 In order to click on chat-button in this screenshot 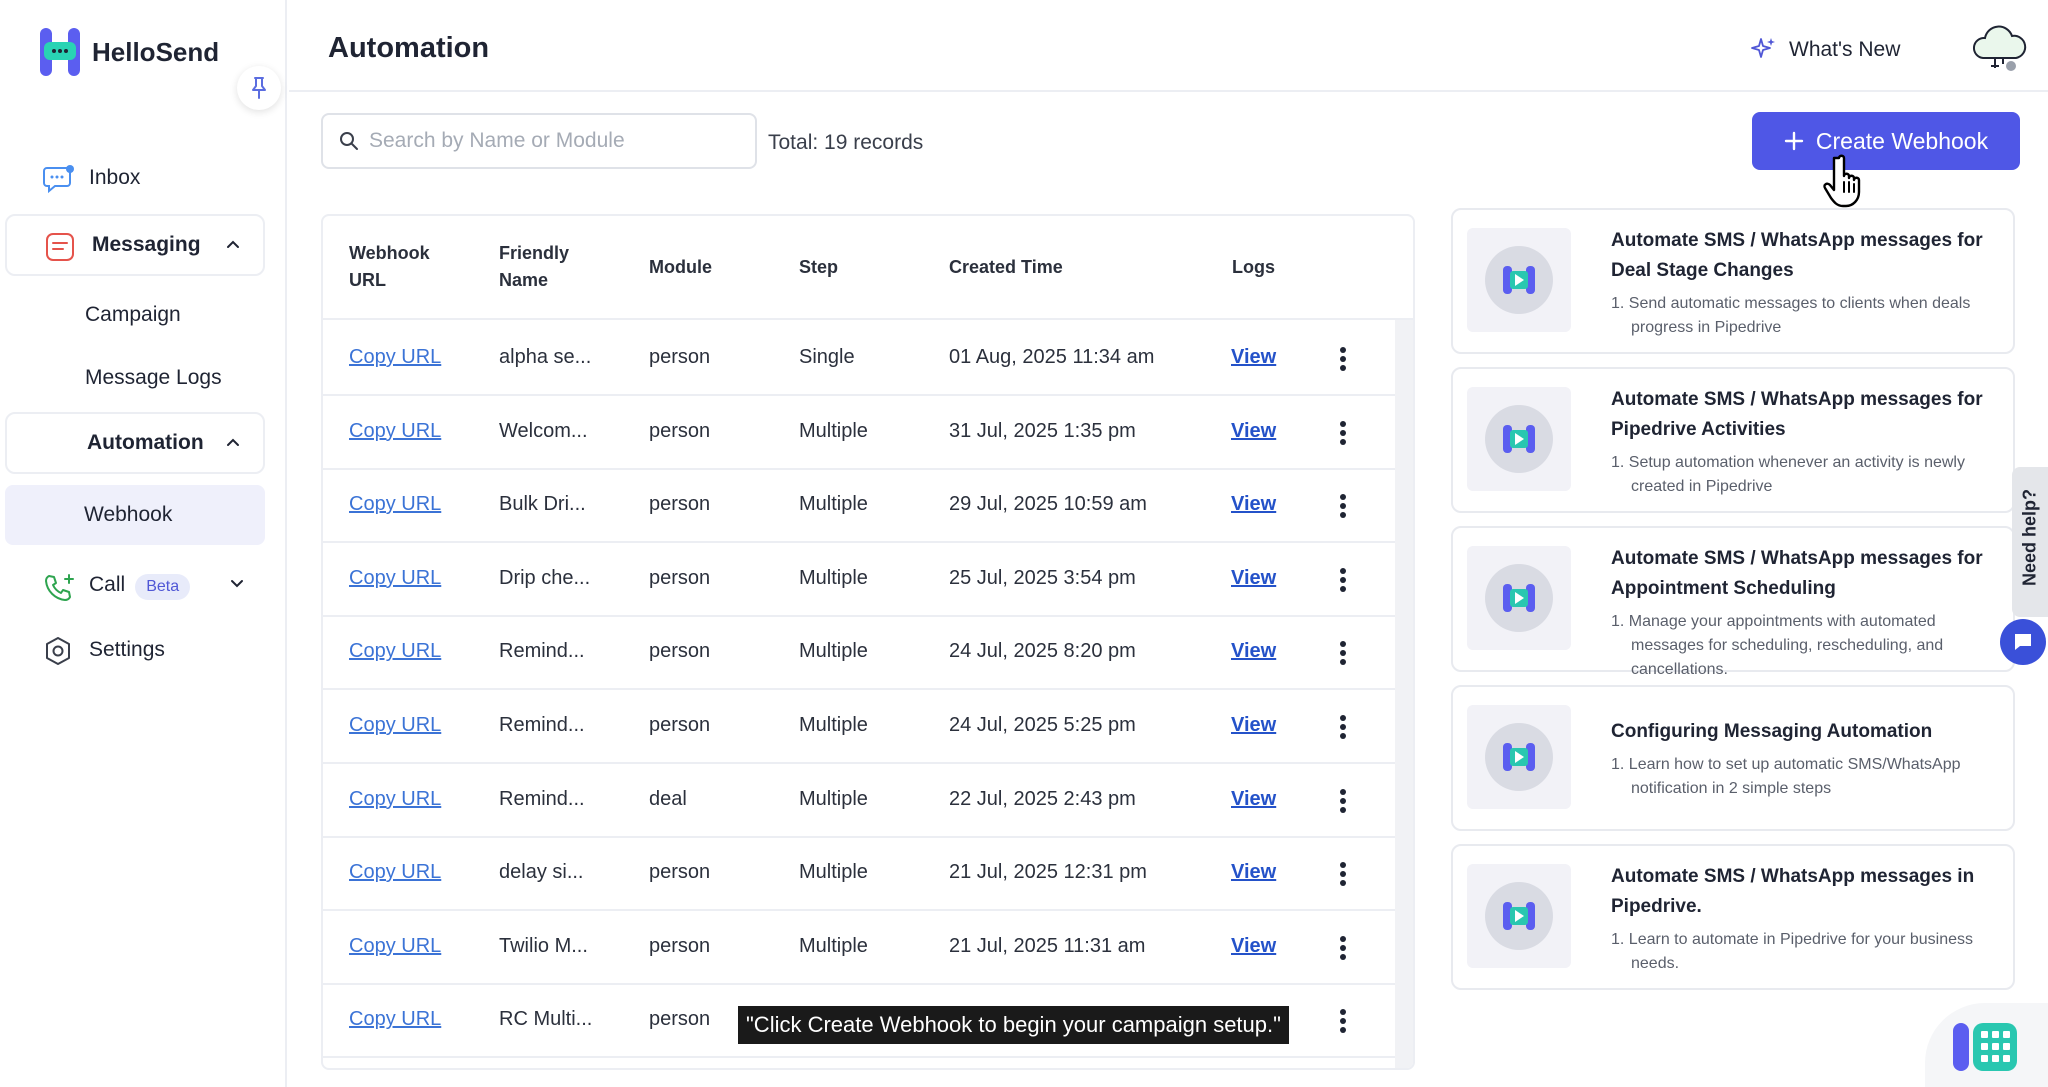, I will do `click(2023, 642)`.